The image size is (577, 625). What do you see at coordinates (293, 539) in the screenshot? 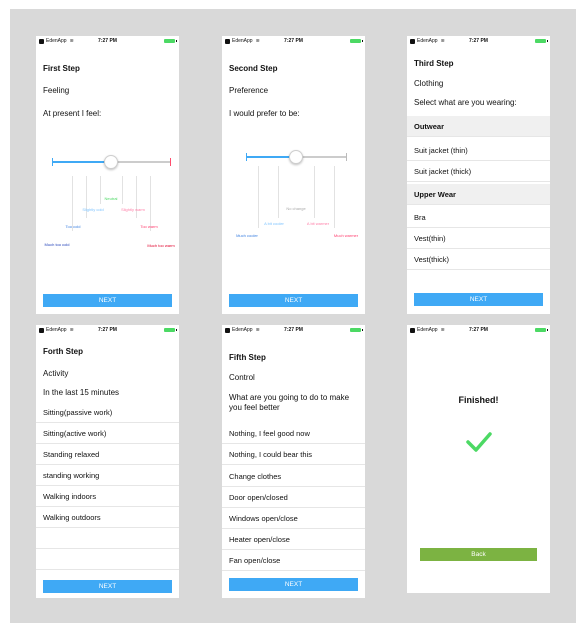
I see `list-item: Heater open/close` at bounding box center [293, 539].